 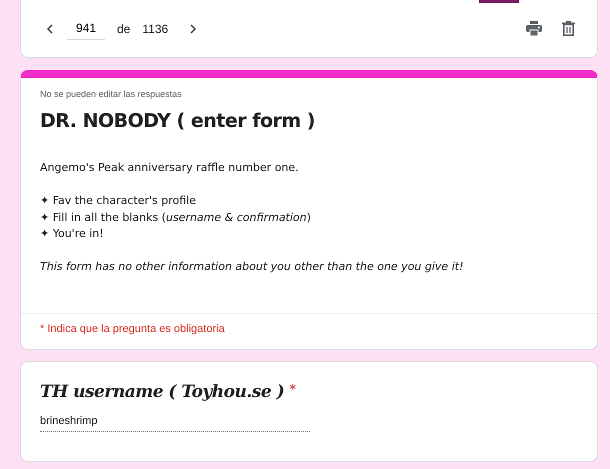 What do you see at coordinates (72, 234) in the screenshot?
I see `description-line: ✦ You're in!` at bounding box center [72, 234].